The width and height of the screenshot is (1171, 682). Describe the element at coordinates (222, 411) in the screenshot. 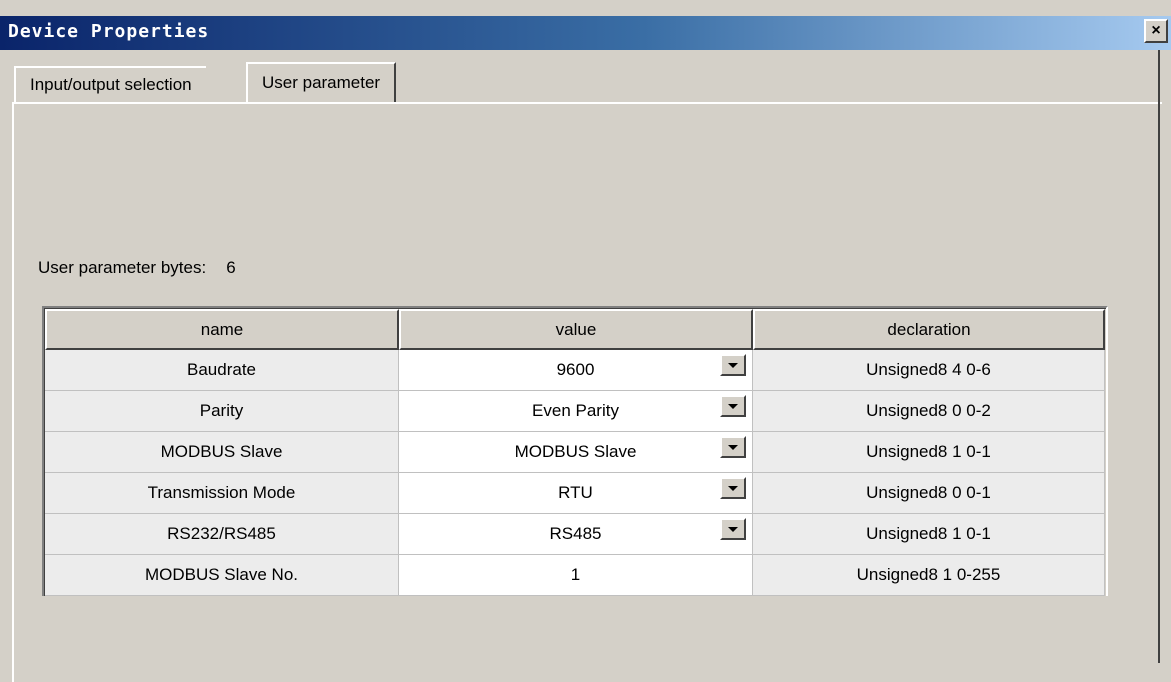

I see `parameter-name-cell: Parity` at that location.